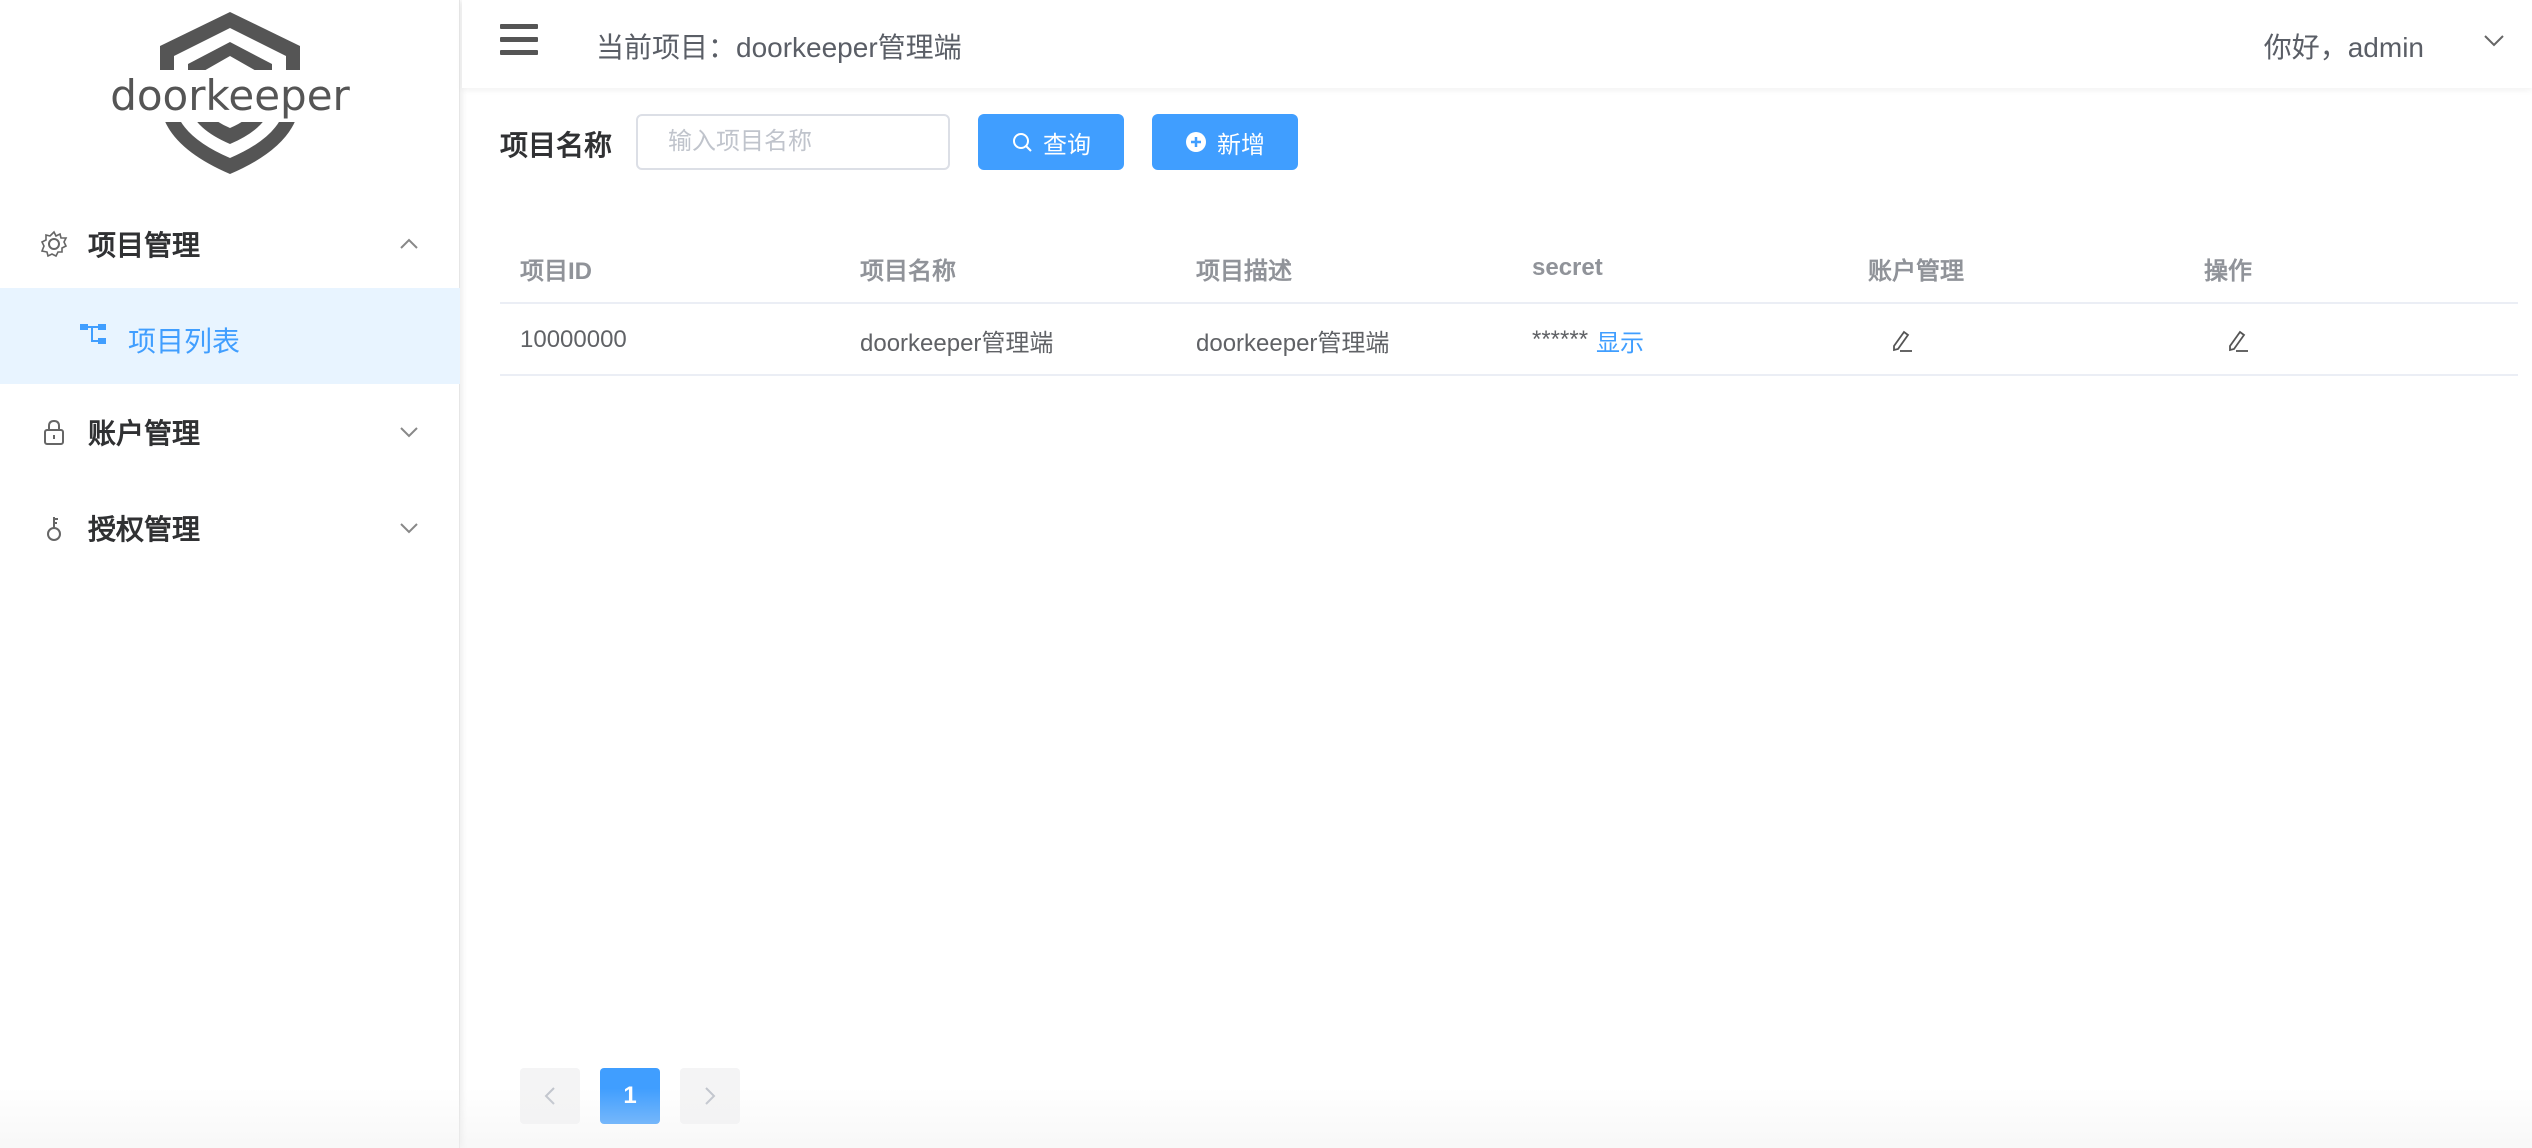  I want to click on add-button: 新增, so click(1225, 142).